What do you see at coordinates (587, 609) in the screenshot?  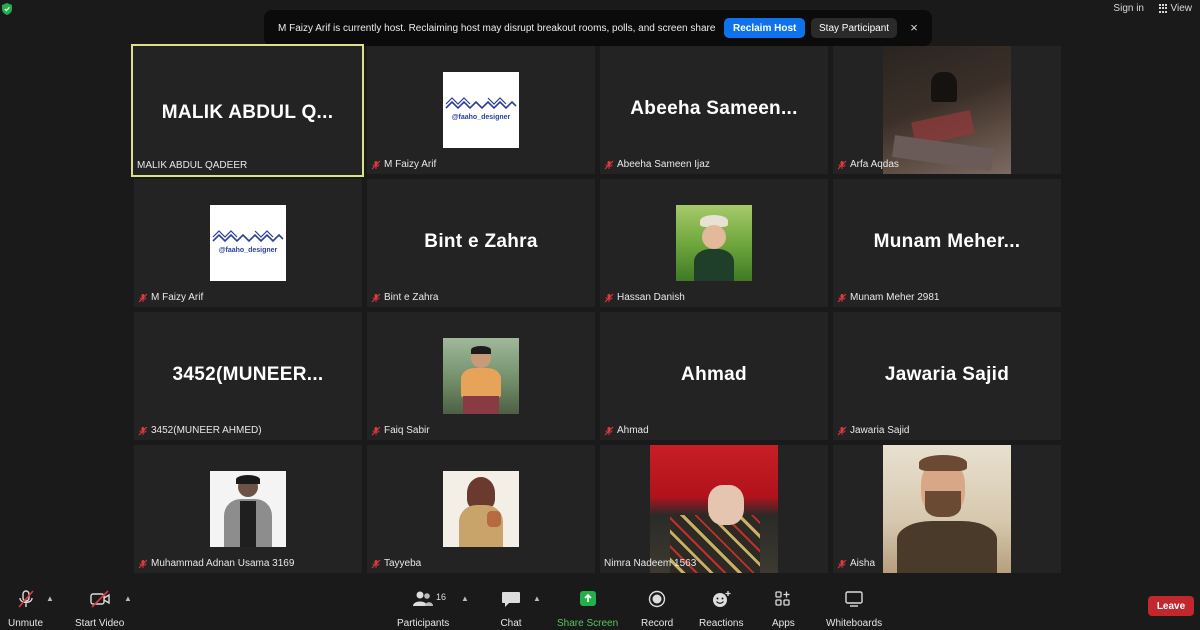 I see `share-screen-button: Share Screen` at bounding box center [587, 609].